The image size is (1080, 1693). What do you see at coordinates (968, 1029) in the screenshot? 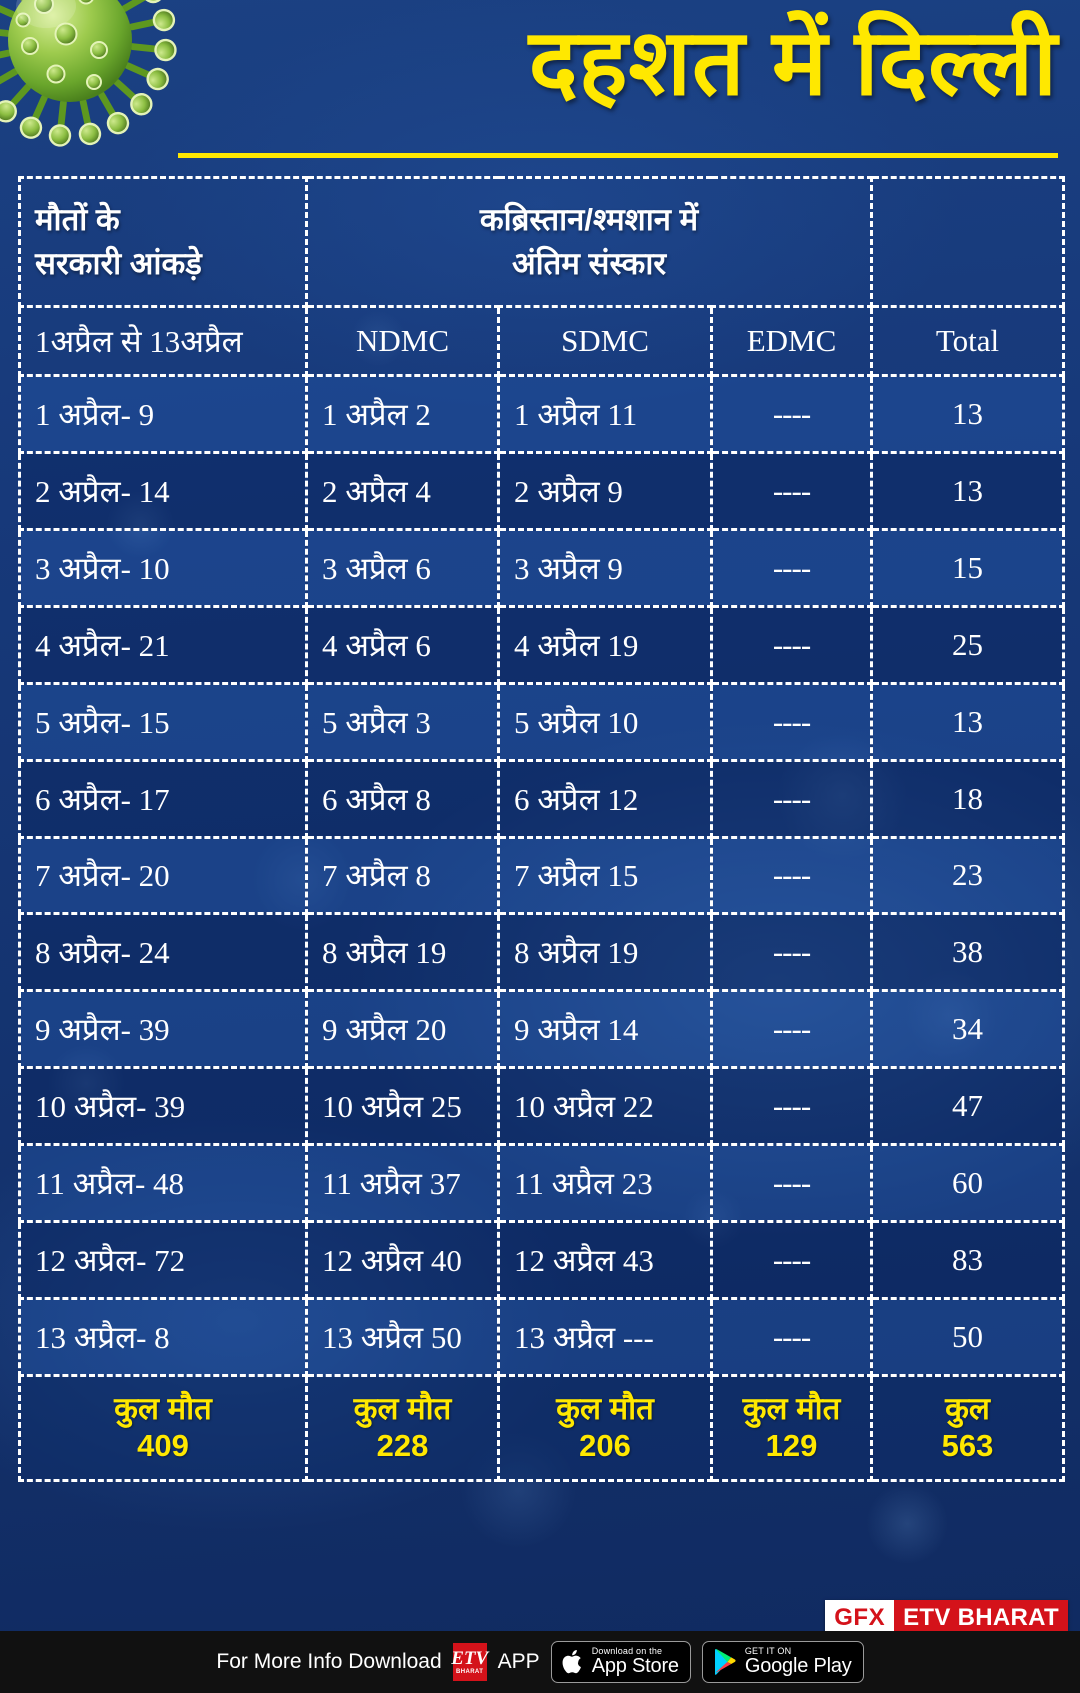
I see `cell-total: 34` at bounding box center [968, 1029].